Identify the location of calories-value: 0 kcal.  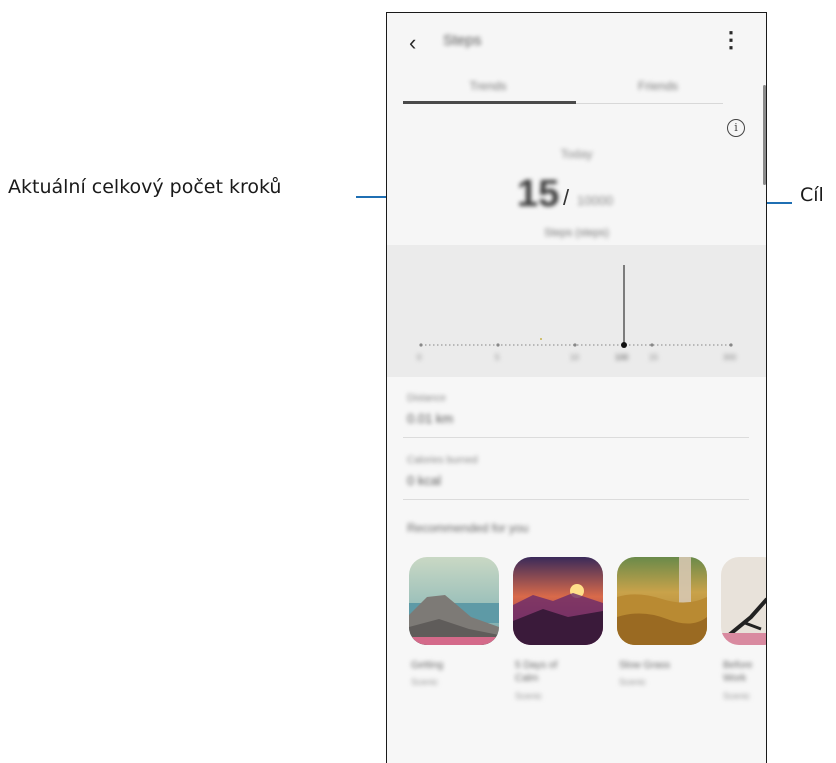
(424, 480).